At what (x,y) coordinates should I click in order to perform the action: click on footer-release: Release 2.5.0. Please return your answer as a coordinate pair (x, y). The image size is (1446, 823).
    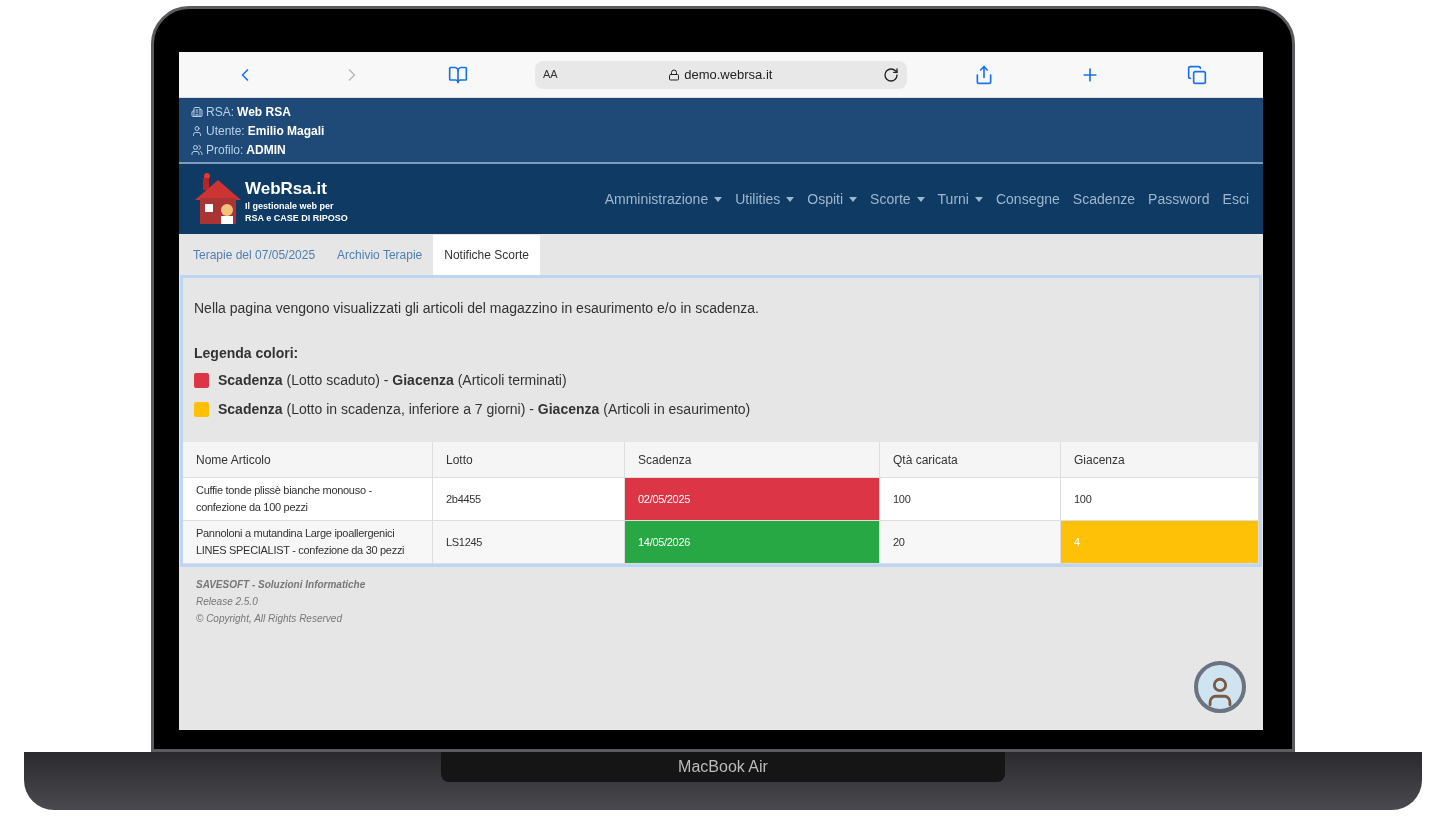
    Looking at the image, I should click on (227, 602).